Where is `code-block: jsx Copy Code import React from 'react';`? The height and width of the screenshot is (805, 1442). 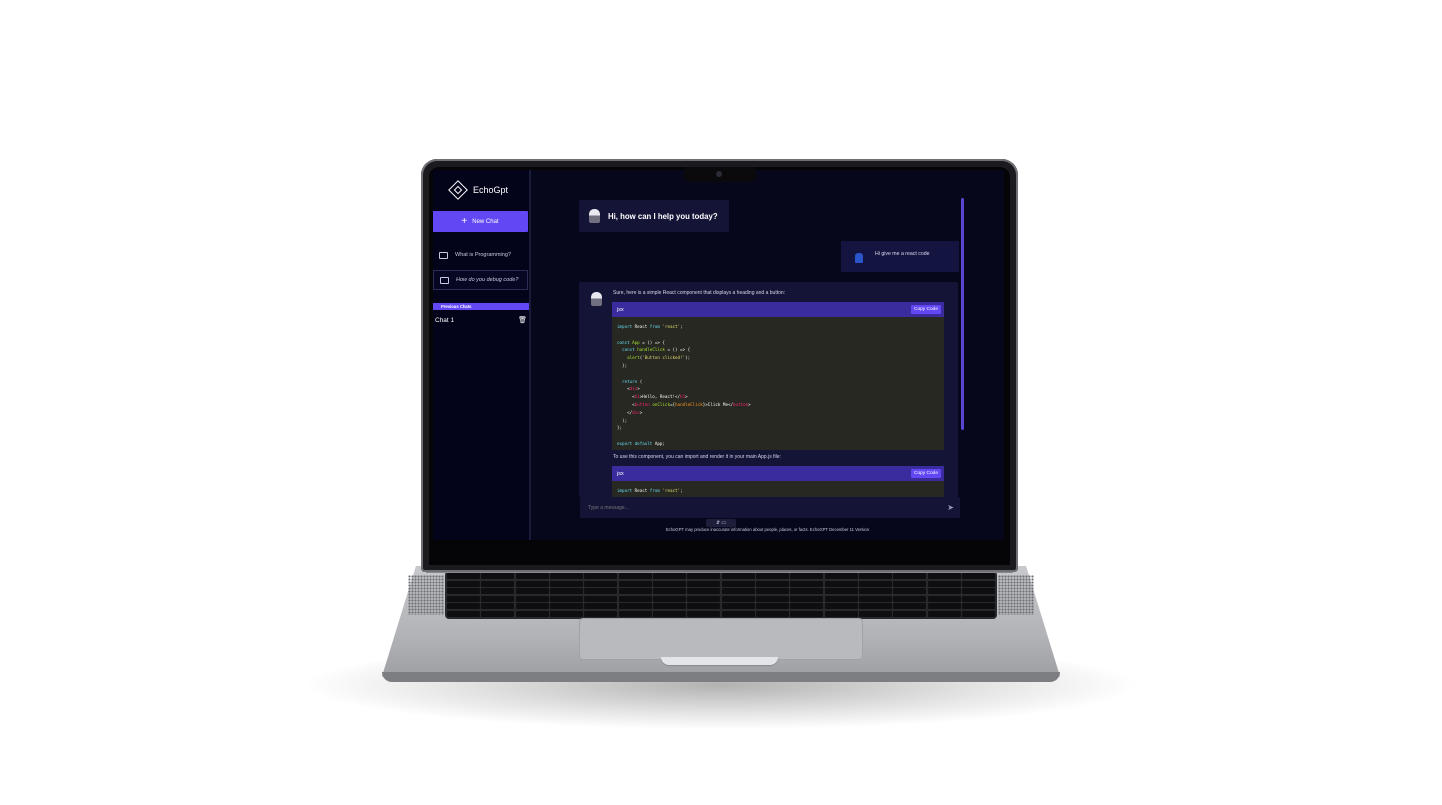 code-block: jsx Copy Code import React from 'react'; is located at coordinates (778, 481).